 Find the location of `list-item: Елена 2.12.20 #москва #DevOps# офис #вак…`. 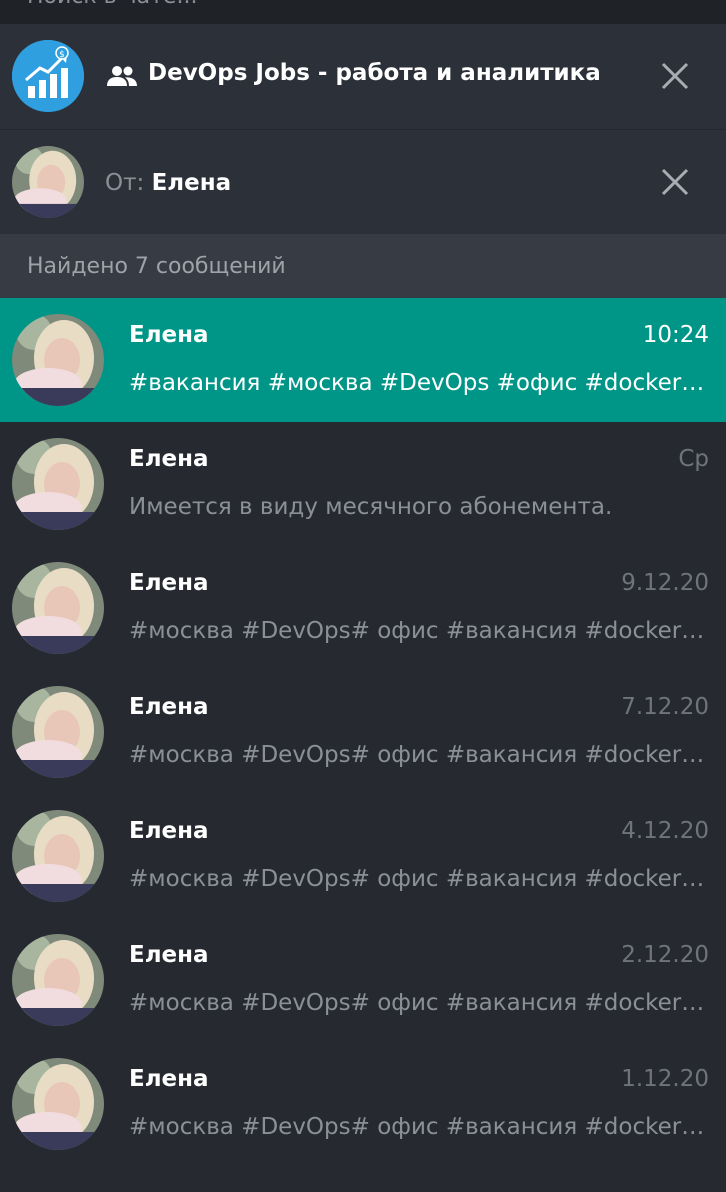

list-item: Елена 2.12.20 #москва #DevOps# офис #вак… is located at coordinates (363, 980).